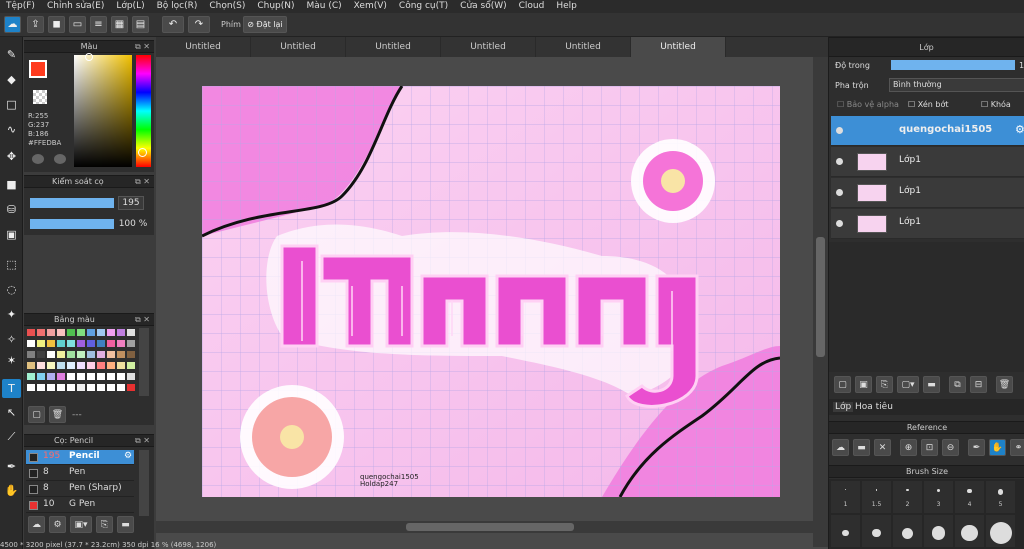 The image size is (1024, 549). I want to click on rectangle-icon: □, so click(11, 104).